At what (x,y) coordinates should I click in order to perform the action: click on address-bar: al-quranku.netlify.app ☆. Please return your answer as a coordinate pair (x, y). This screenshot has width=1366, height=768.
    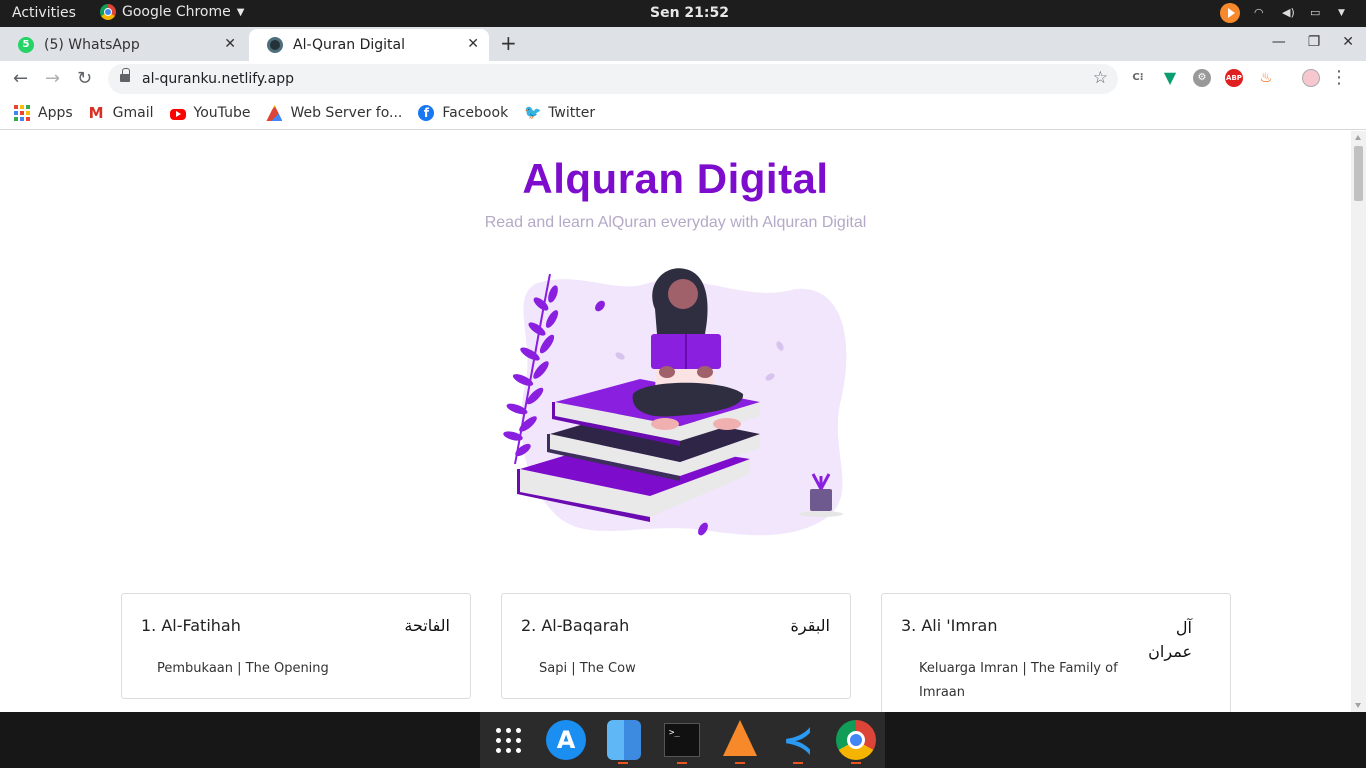
    Looking at the image, I should click on (613, 79).